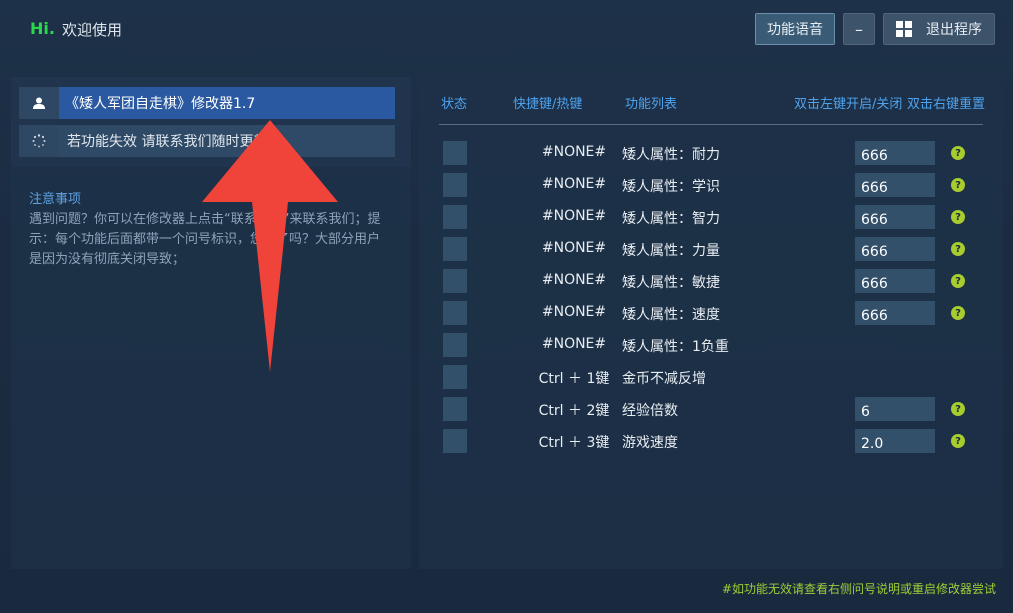  I want to click on column-hotkey: 快捷键/热键, so click(548, 104).